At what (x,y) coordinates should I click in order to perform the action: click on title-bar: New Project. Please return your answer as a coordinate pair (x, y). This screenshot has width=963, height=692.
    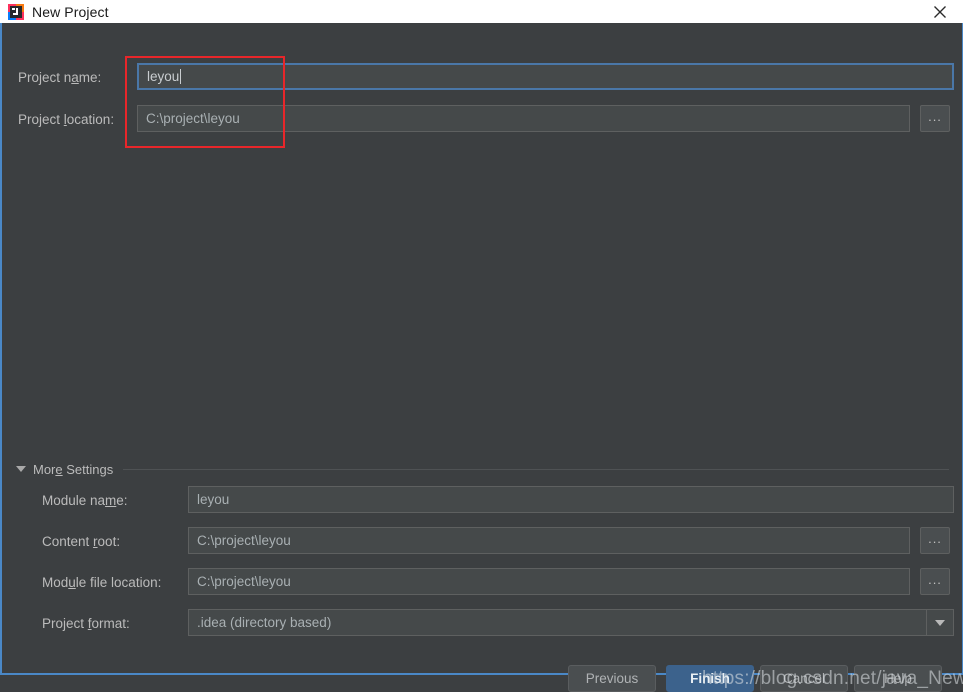
    Looking at the image, I should click on (481, 11).